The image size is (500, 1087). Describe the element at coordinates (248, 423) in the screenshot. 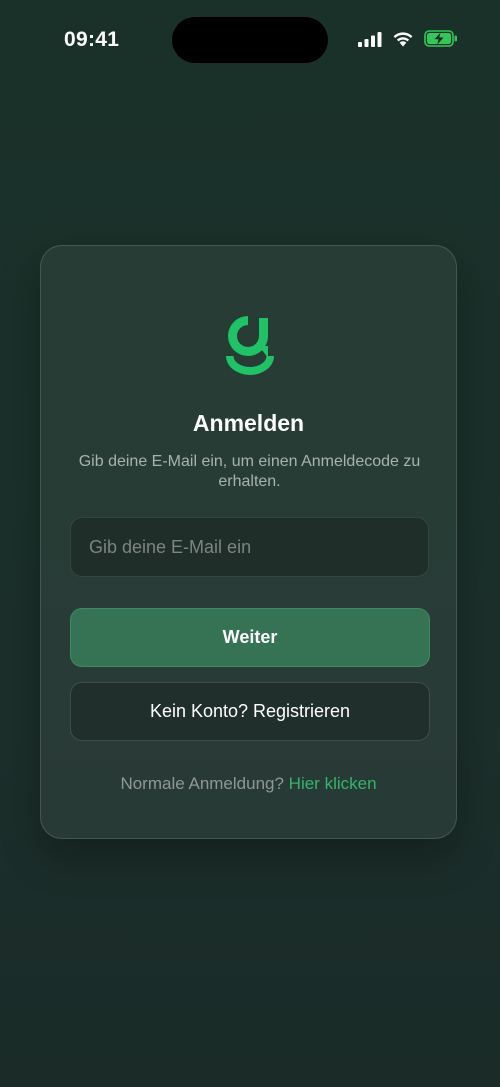

I see `login-title: Anmelden` at that location.